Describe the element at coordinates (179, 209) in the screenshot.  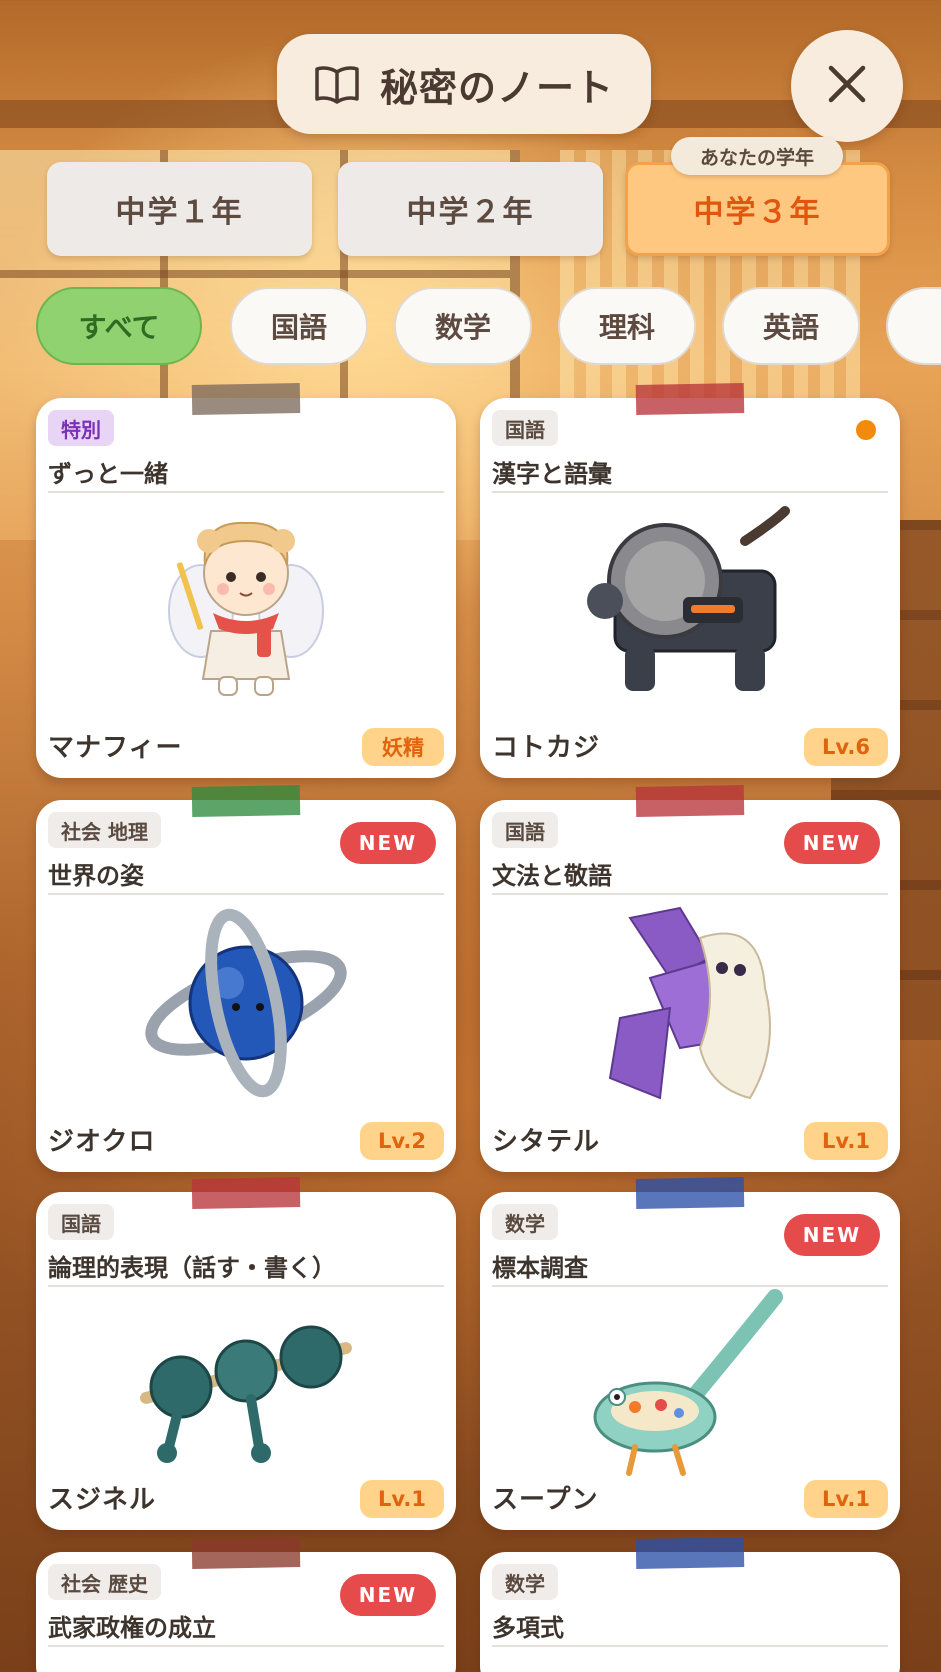
I see `tab-grade-1: 中学１年` at that location.